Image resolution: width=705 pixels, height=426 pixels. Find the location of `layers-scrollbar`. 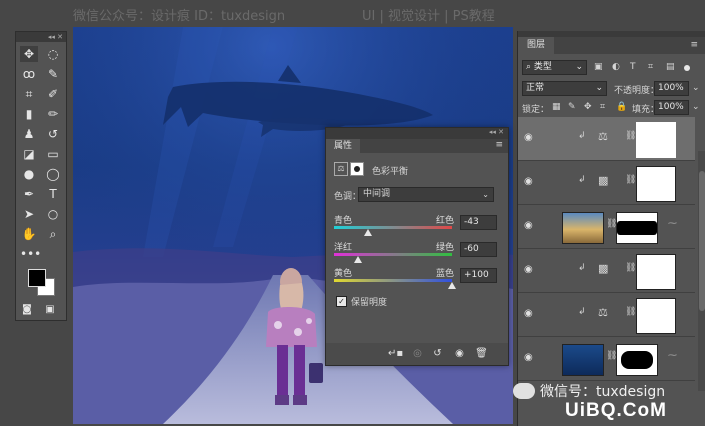

layers-scrollbar is located at coordinates (701, 271).